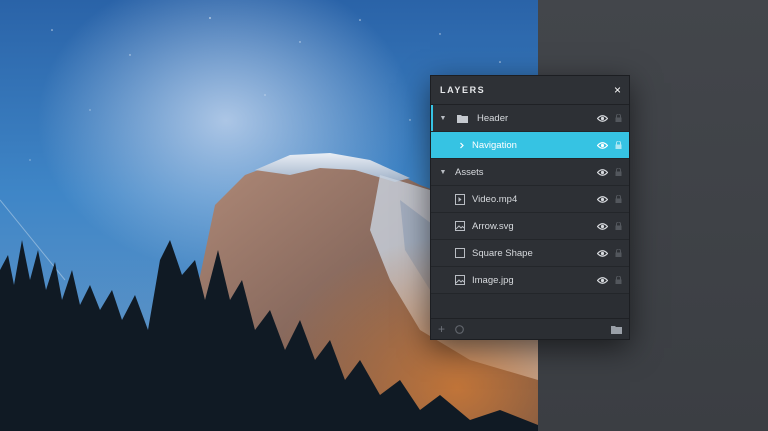  Describe the element at coordinates (495, 199) in the screenshot. I see `layer-label: Video.mp4` at that location.